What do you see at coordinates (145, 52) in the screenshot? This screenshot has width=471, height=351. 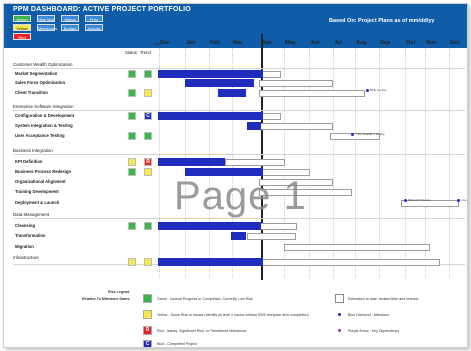 I see `trend-column-header: Trend` at bounding box center [145, 52].